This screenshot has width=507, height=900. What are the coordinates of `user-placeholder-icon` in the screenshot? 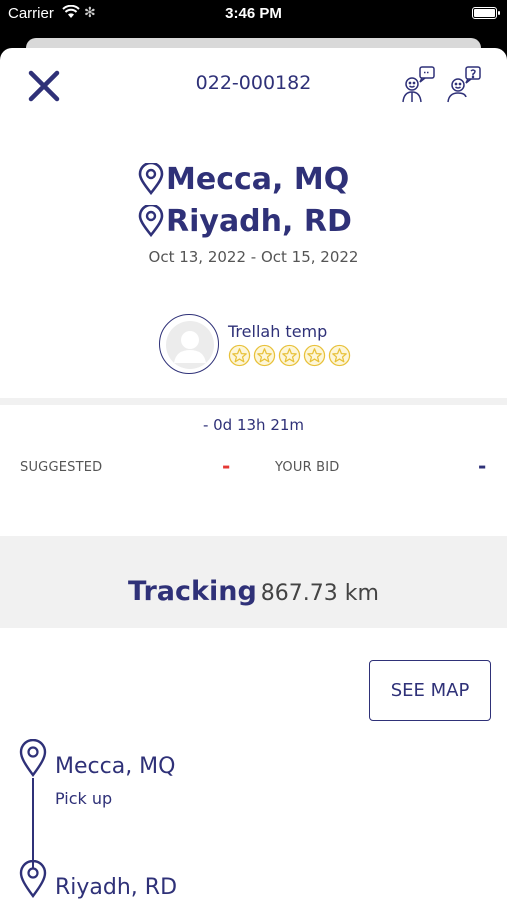 It's located at (190, 345).